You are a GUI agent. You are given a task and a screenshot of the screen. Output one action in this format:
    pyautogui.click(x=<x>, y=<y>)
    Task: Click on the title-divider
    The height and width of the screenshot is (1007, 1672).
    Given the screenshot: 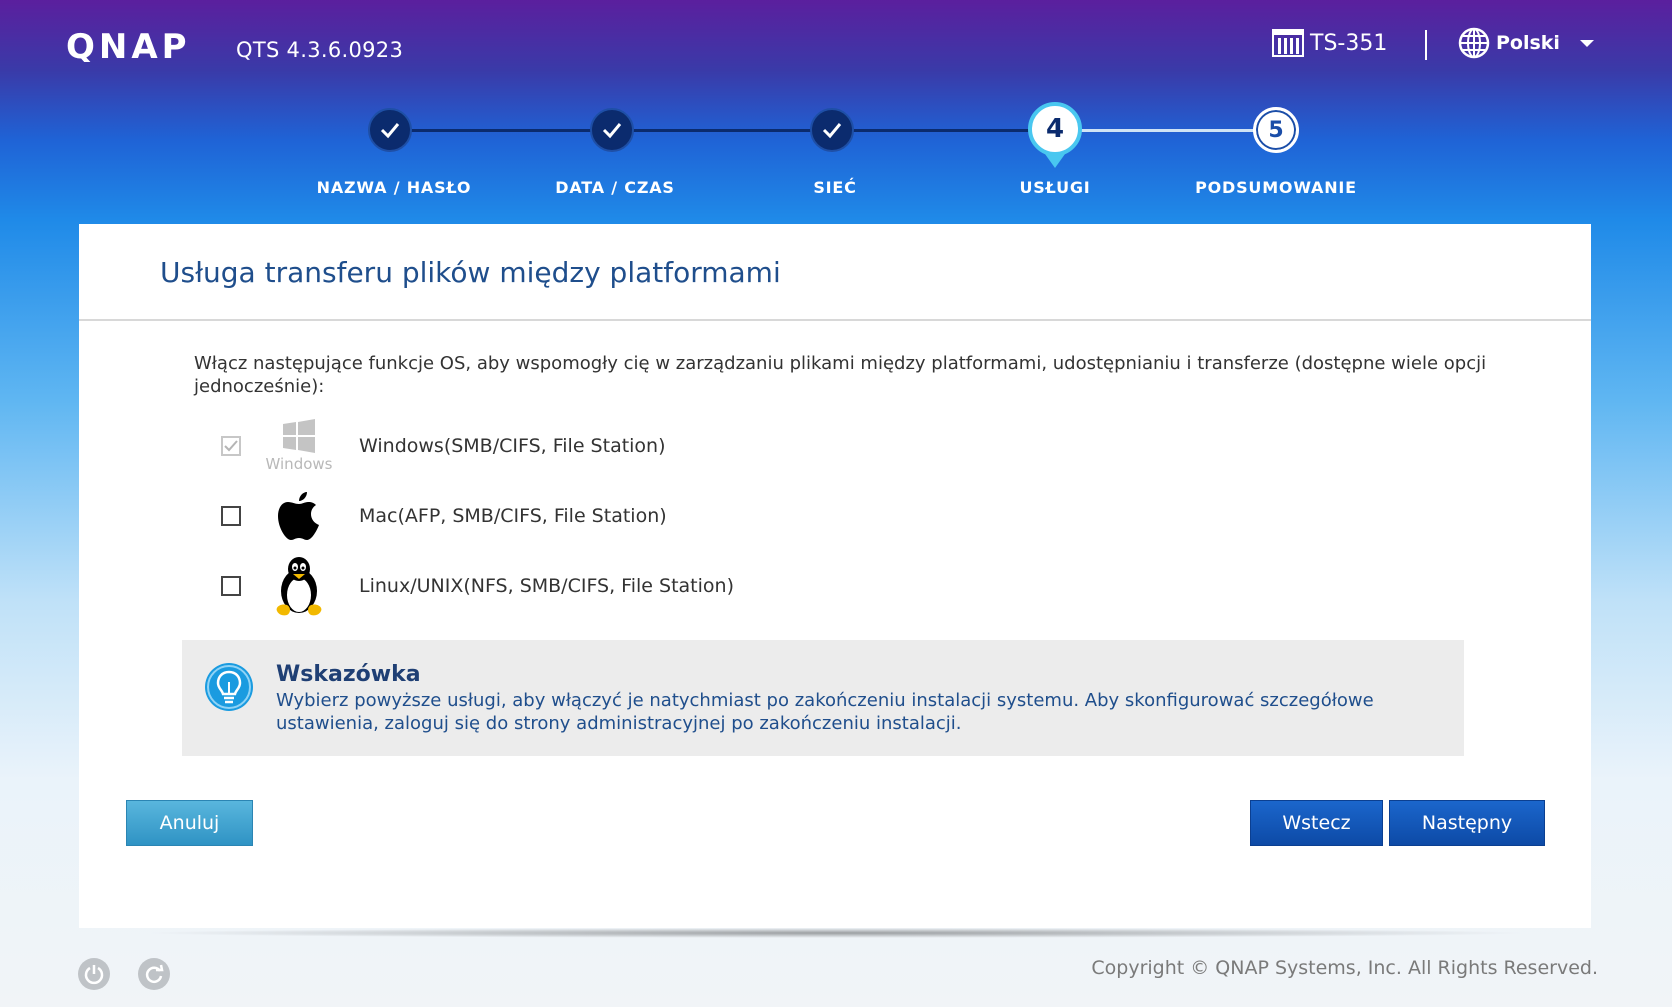 What is the action you would take?
    pyautogui.click(x=835, y=320)
    